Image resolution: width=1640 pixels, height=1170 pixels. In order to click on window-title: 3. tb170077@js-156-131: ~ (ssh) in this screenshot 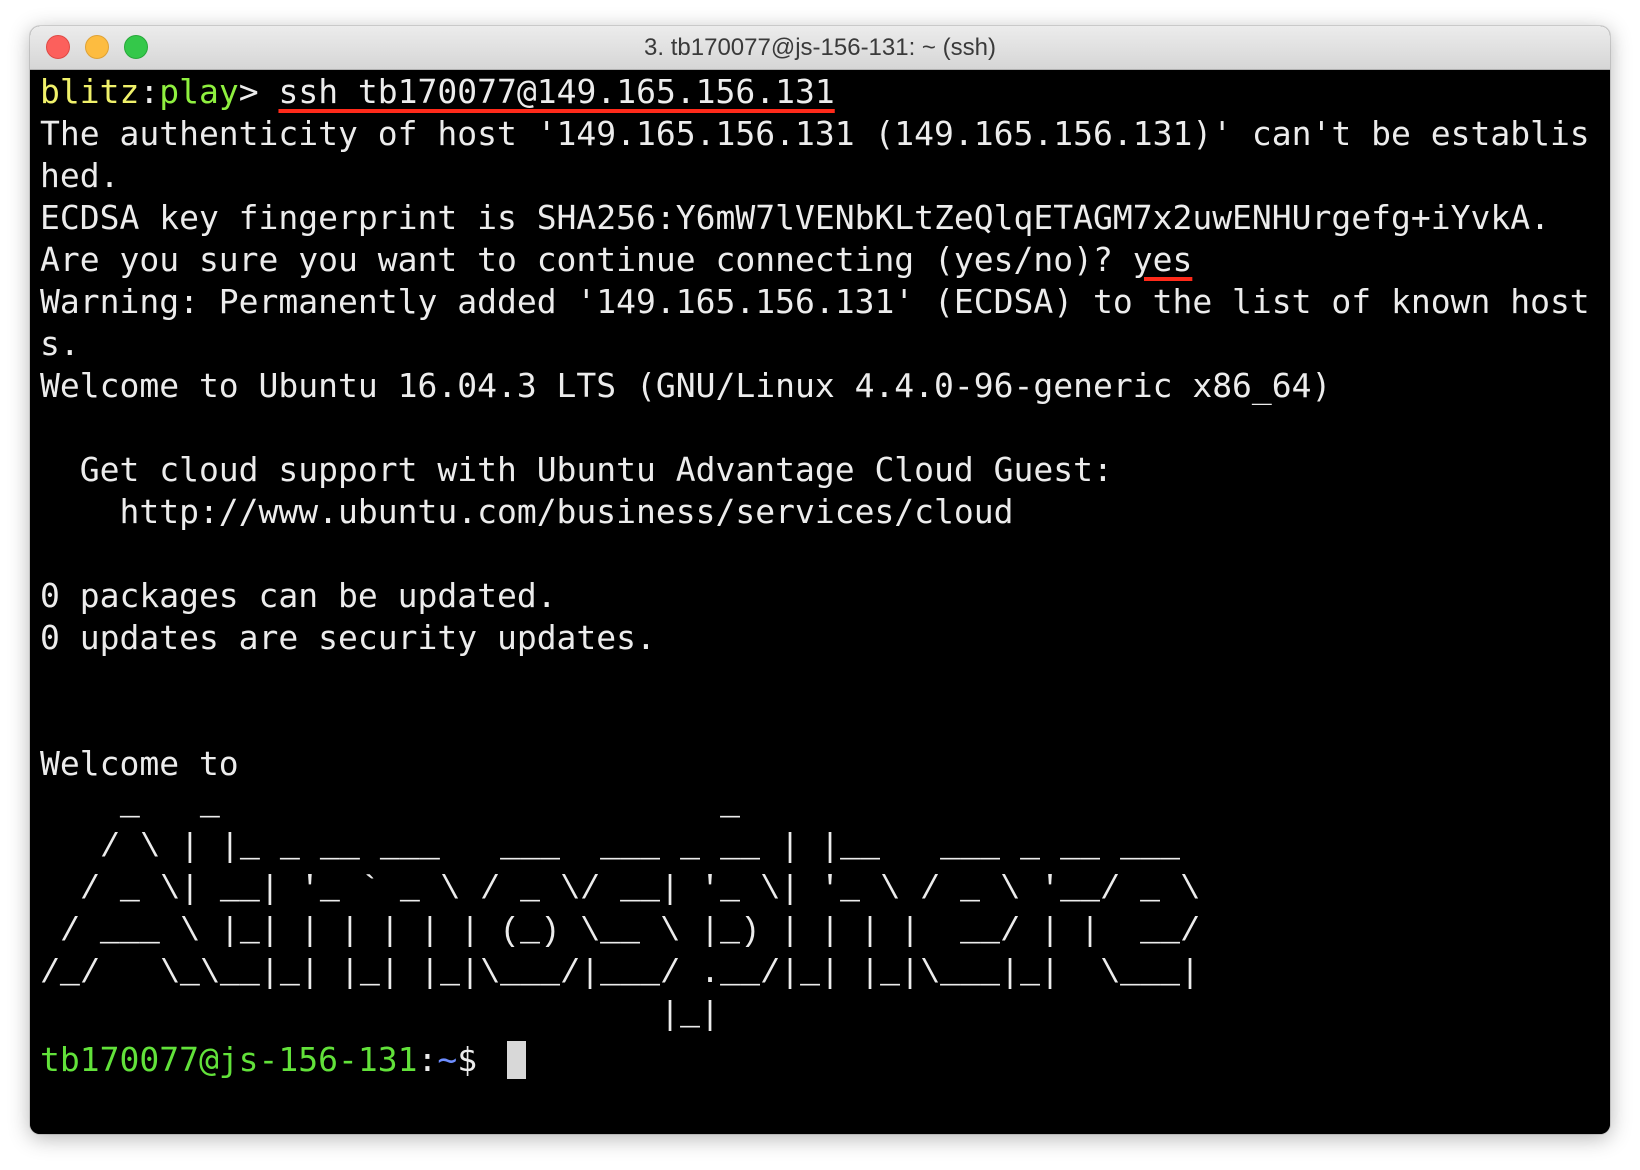, I will do `click(820, 47)`.